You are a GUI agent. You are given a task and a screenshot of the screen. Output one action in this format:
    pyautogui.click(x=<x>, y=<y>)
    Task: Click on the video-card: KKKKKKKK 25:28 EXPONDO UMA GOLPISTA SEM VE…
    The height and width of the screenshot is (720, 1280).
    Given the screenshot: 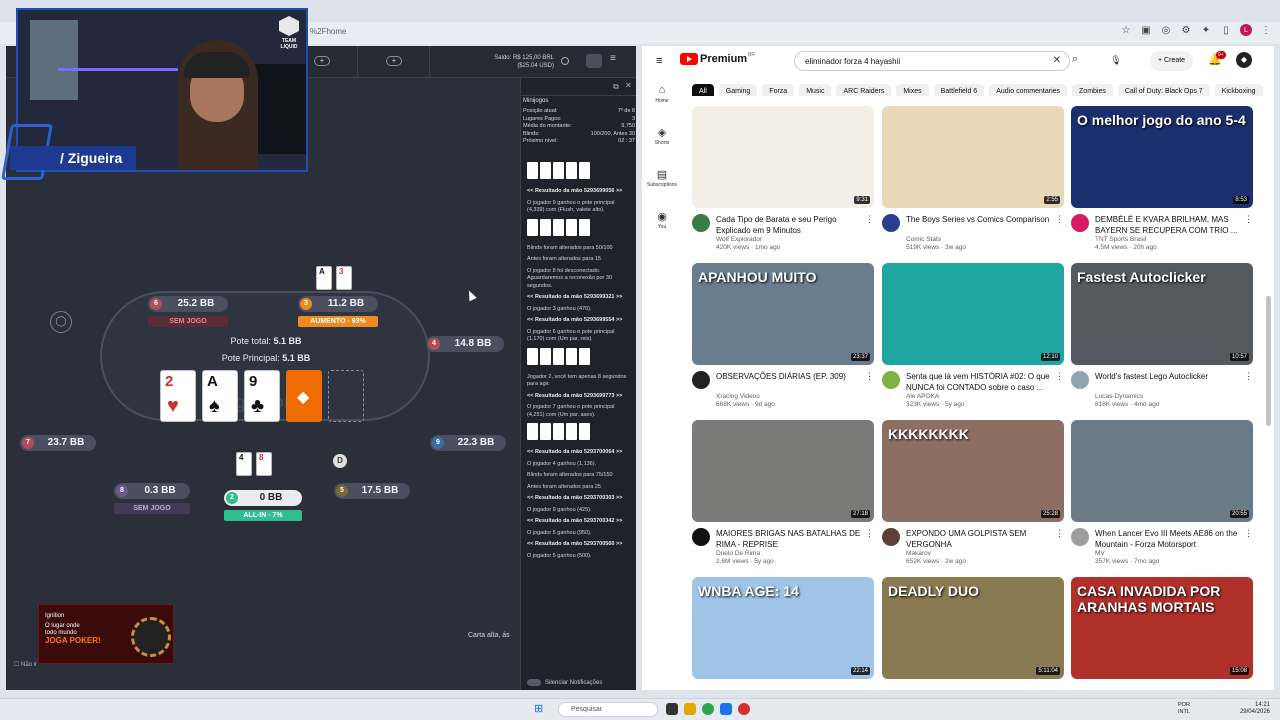 What is the action you would take?
    pyautogui.click(x=973, y=494)
    